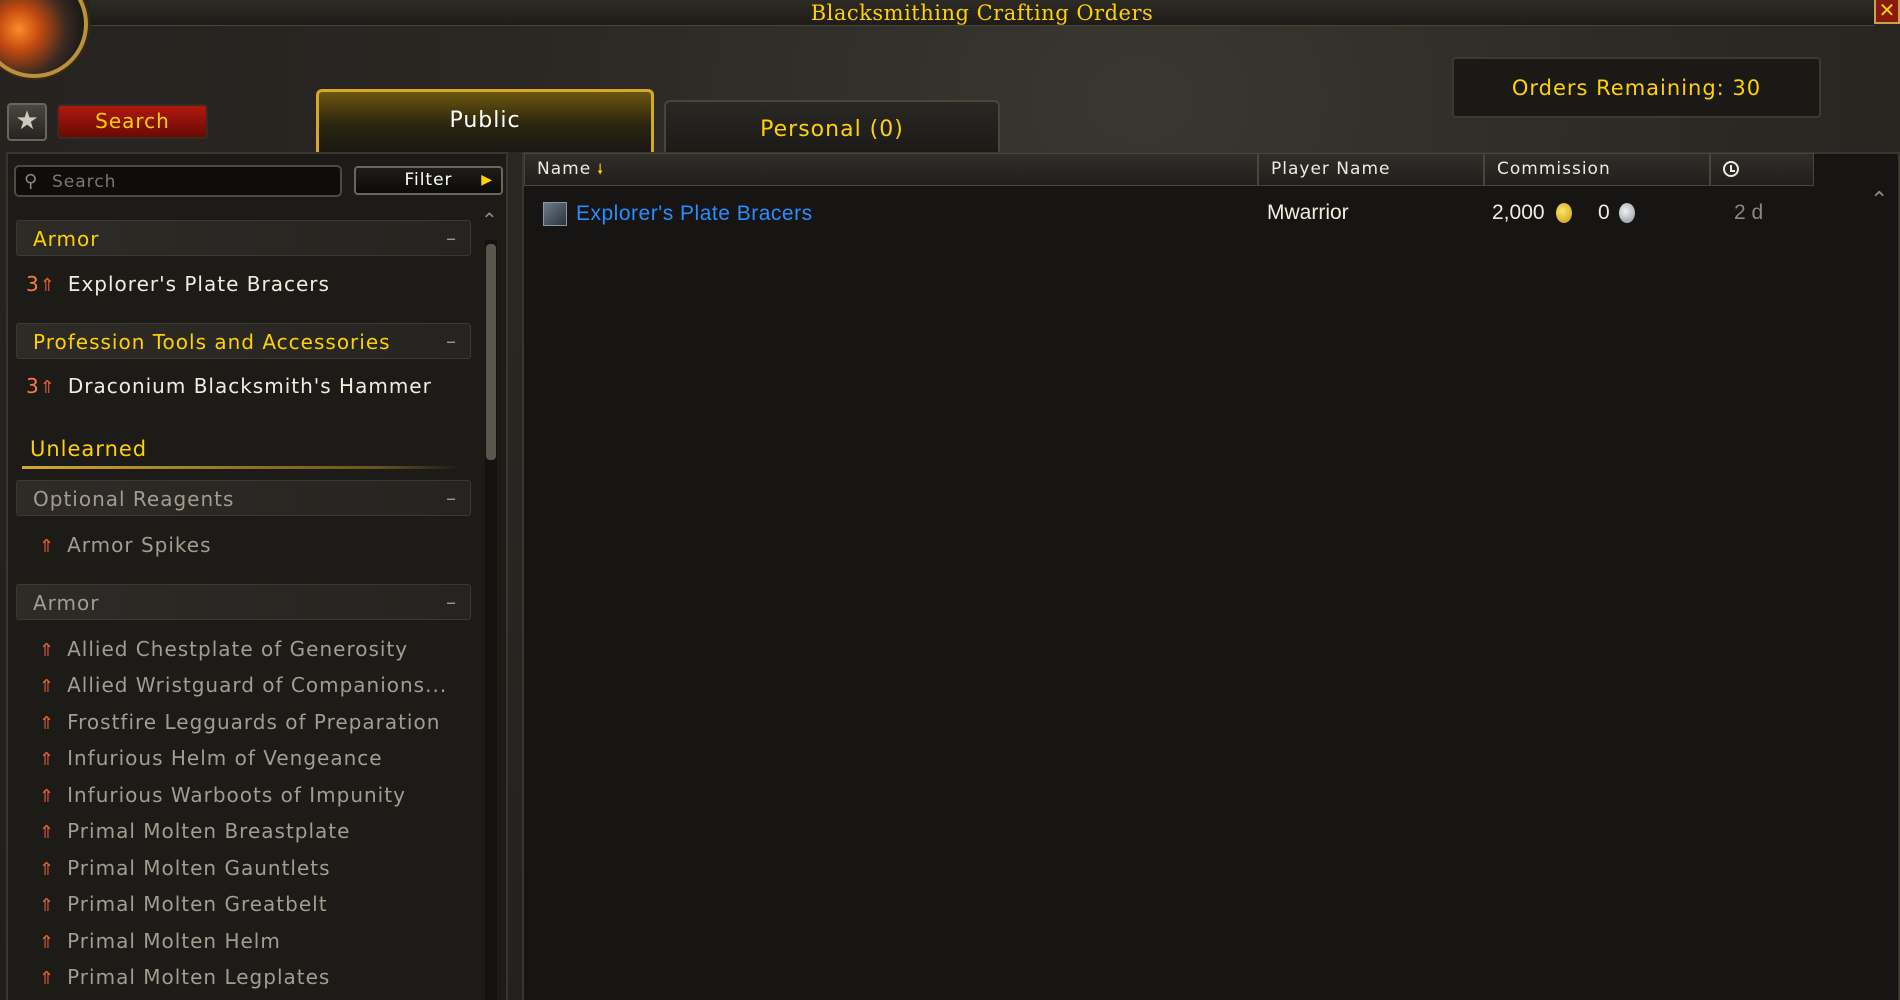 This screenshot has width=1900, height=1000. Describe the element at coordinates (487, 180) in the screenshot. I see `caret-right-icon: ▶` at that location.